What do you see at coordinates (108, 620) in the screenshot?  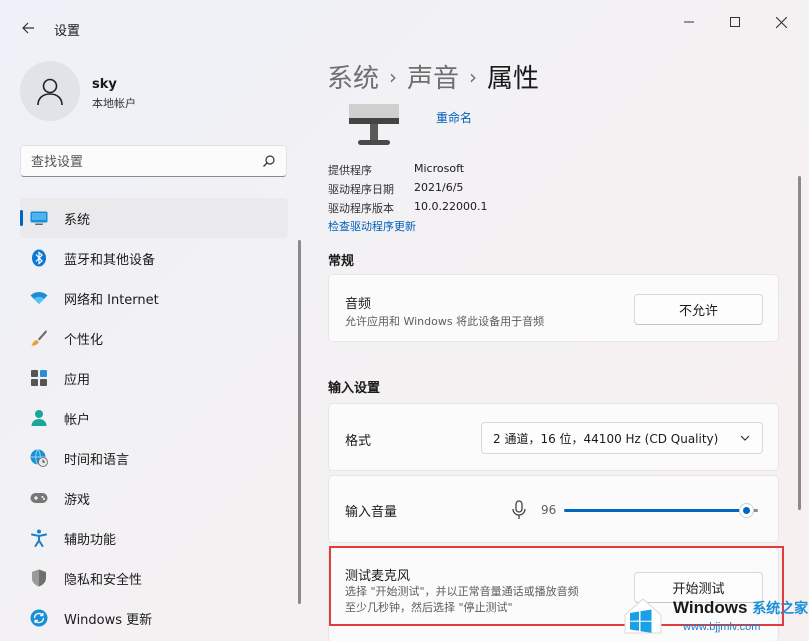 I see `sidebar-item-label: Windows 更新` at bounding box center [108, 620].